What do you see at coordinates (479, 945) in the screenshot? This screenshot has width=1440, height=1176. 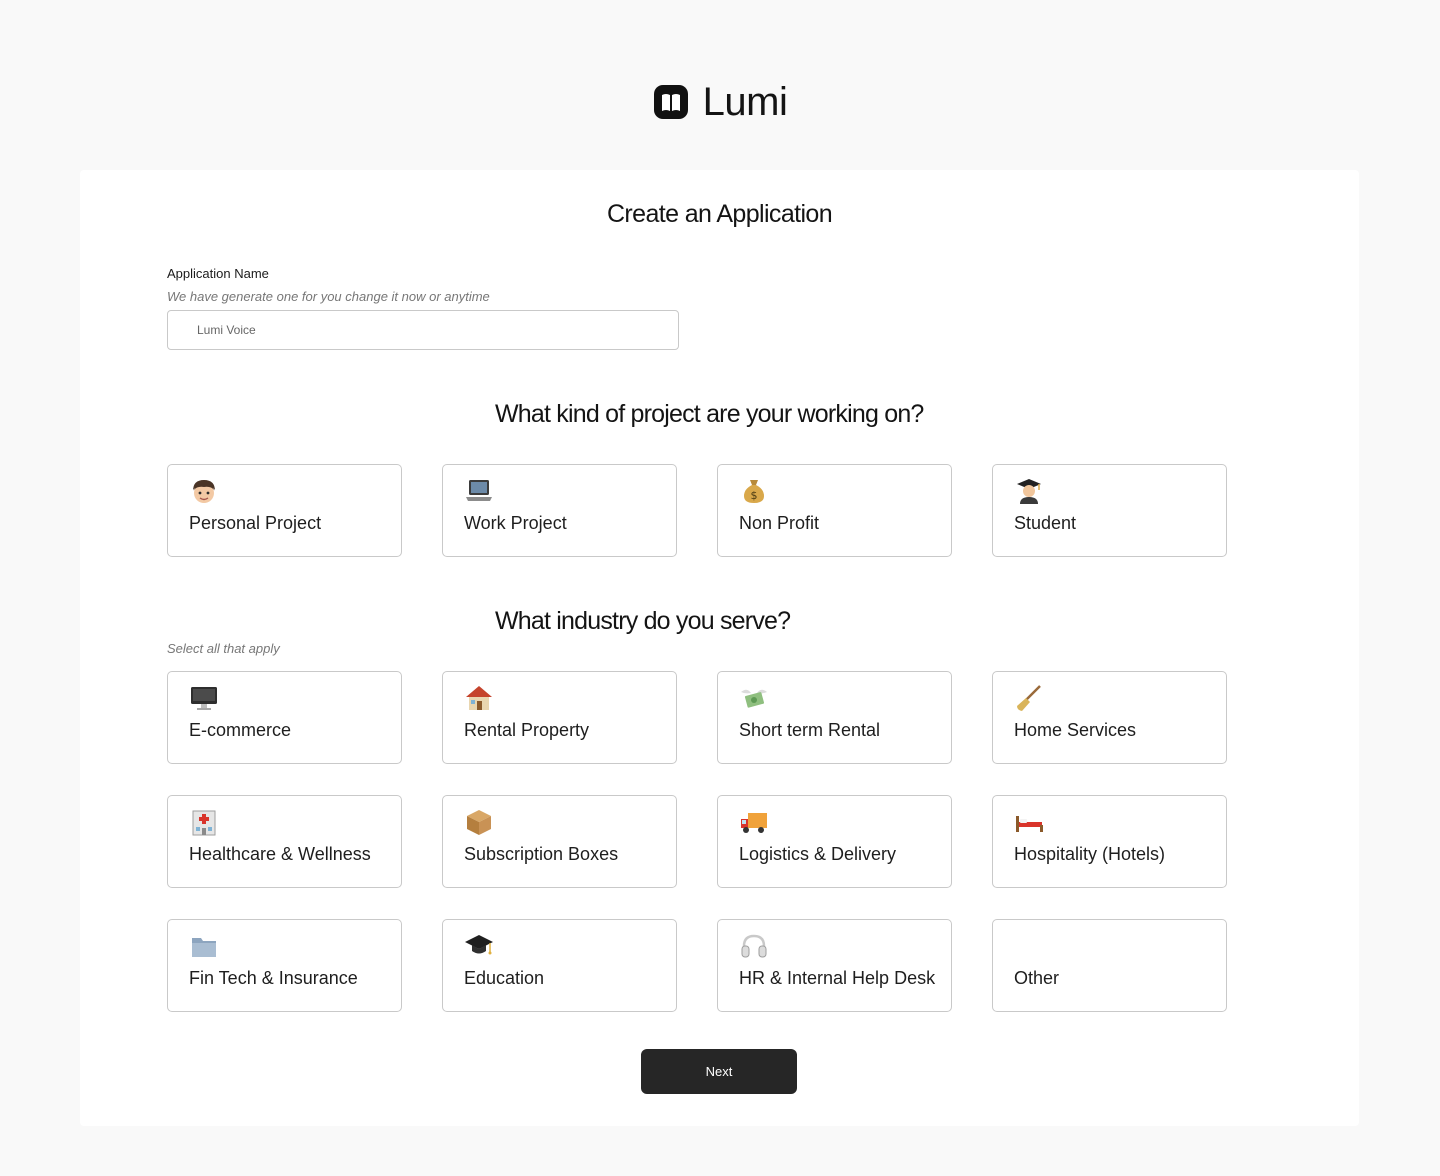 I see `graduation-cap-emoji-icon` at bounding box center [479, 945].